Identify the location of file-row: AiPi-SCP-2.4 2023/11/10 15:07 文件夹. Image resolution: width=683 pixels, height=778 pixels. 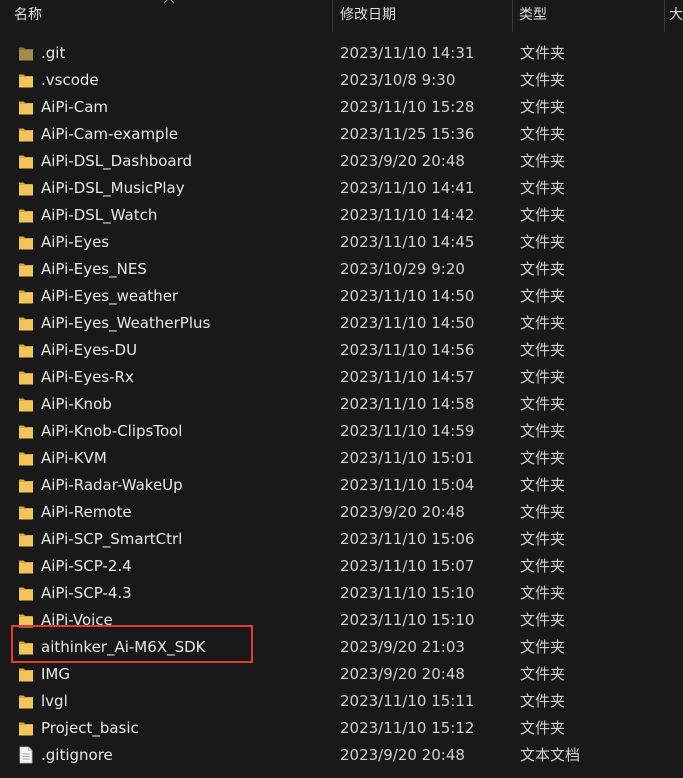
(341, 566).